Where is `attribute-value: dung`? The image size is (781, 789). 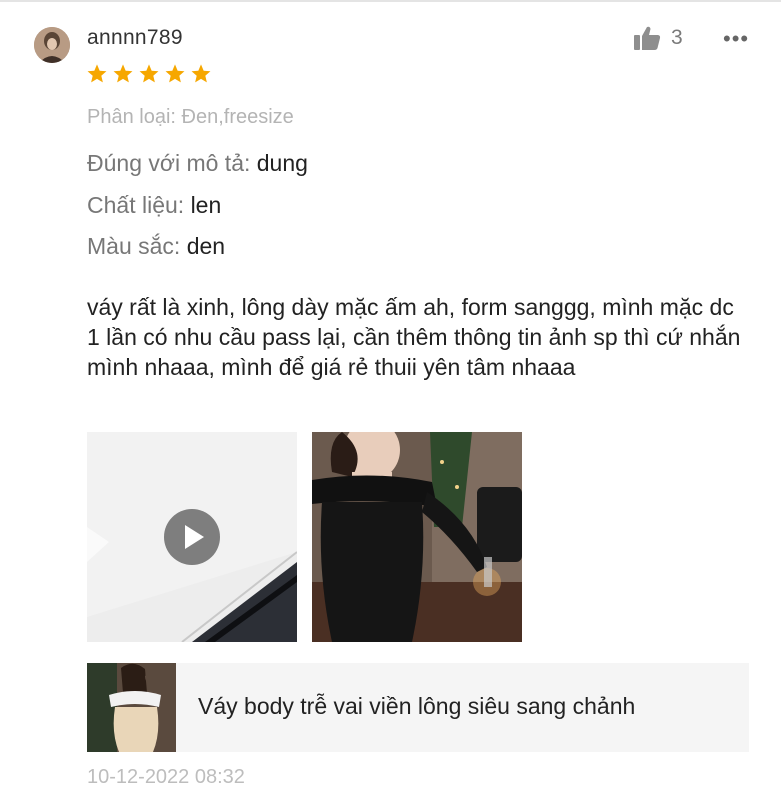
attribute-value: dung is located at coordinates (282, 163).